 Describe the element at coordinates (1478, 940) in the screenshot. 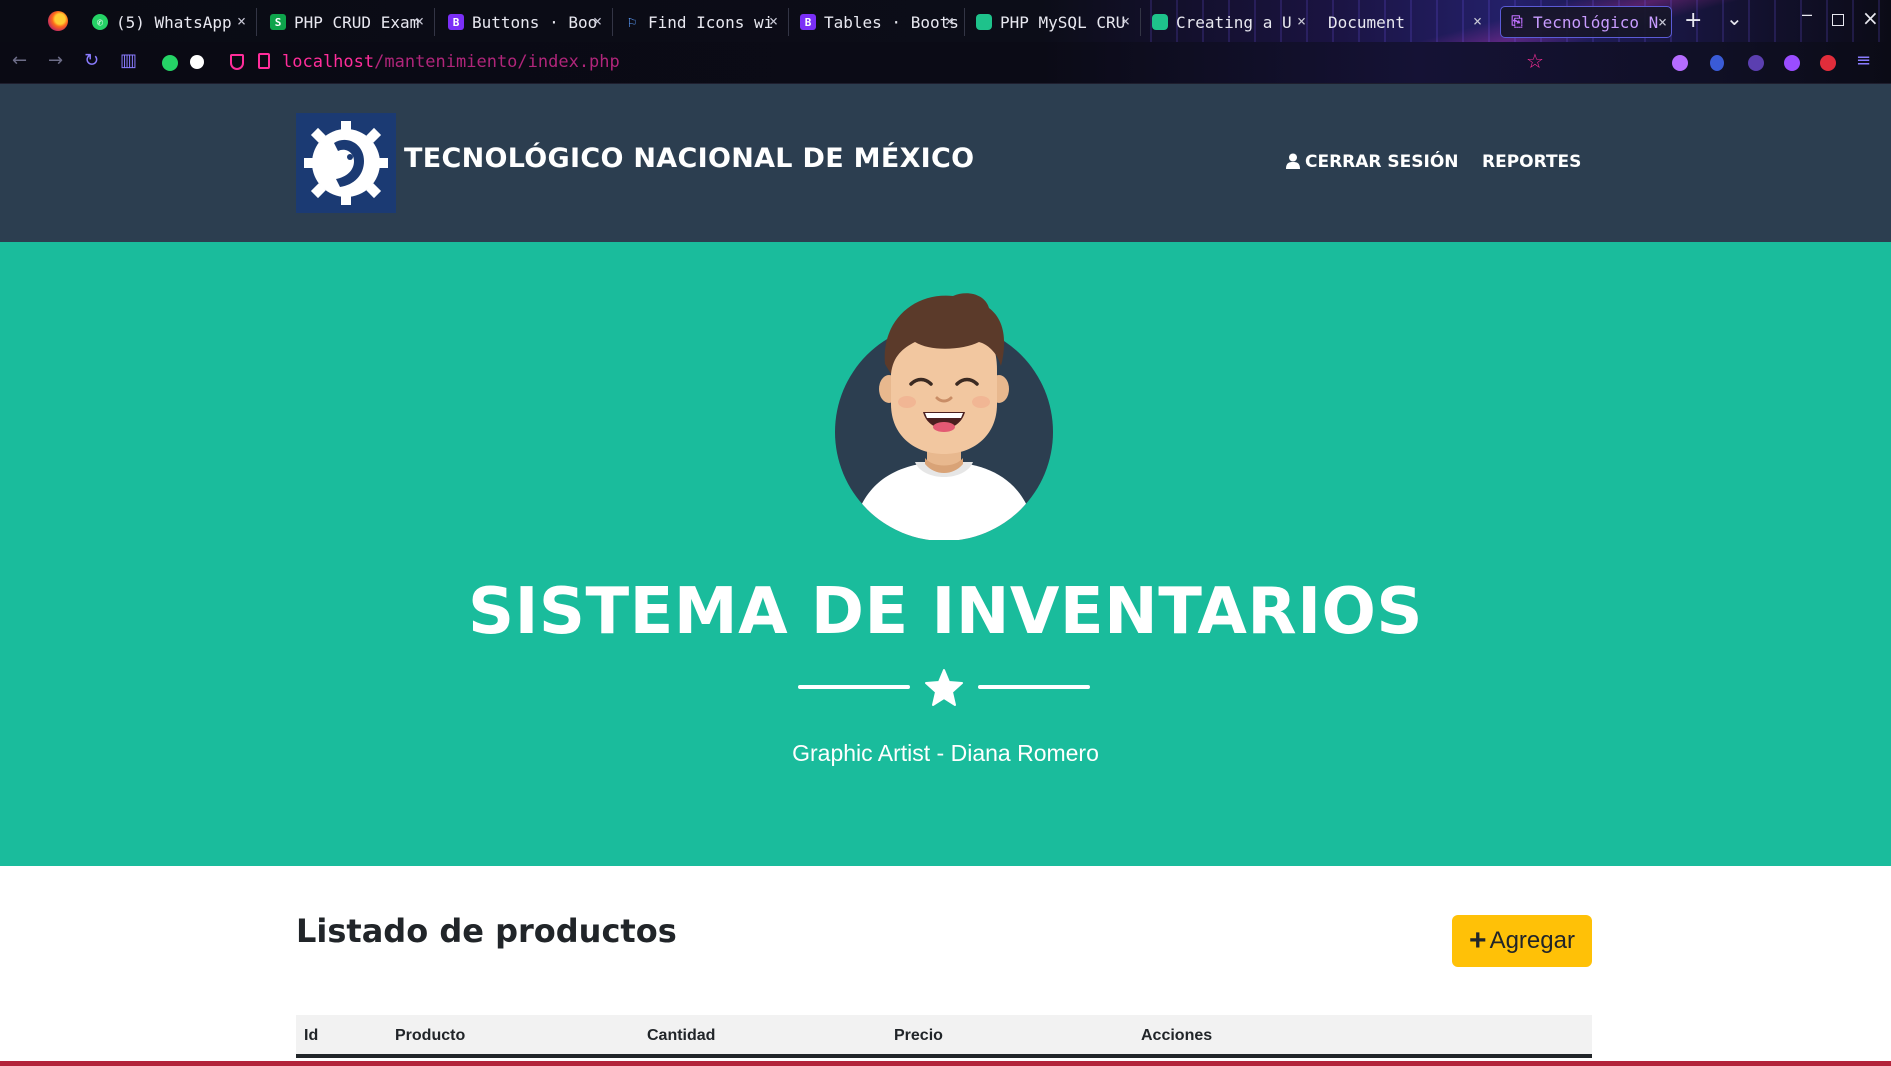

I see `plus-icon: +` at that location.